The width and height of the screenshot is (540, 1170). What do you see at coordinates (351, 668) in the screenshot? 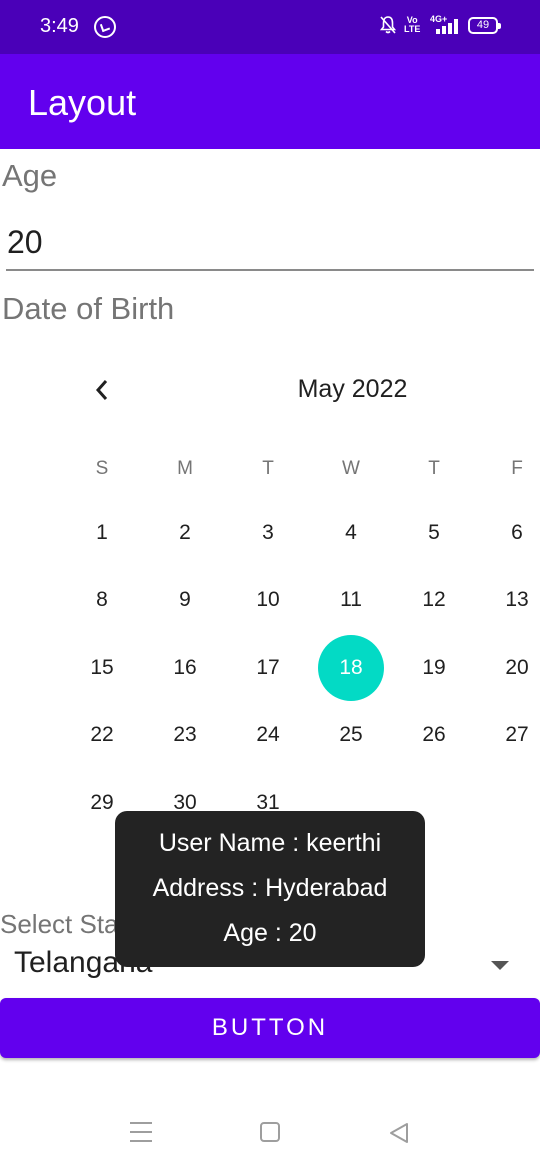
I see `calendar-day-selected: 18` at bounding box center [351, 668].